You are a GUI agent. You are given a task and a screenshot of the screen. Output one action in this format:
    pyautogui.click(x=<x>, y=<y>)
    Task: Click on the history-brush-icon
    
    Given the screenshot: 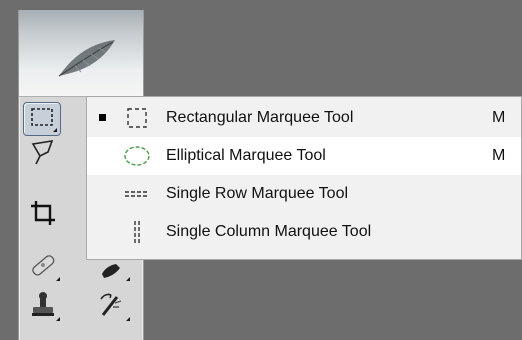 What is the action you would take?
    pyautogui.click(x=111, y=307)
    